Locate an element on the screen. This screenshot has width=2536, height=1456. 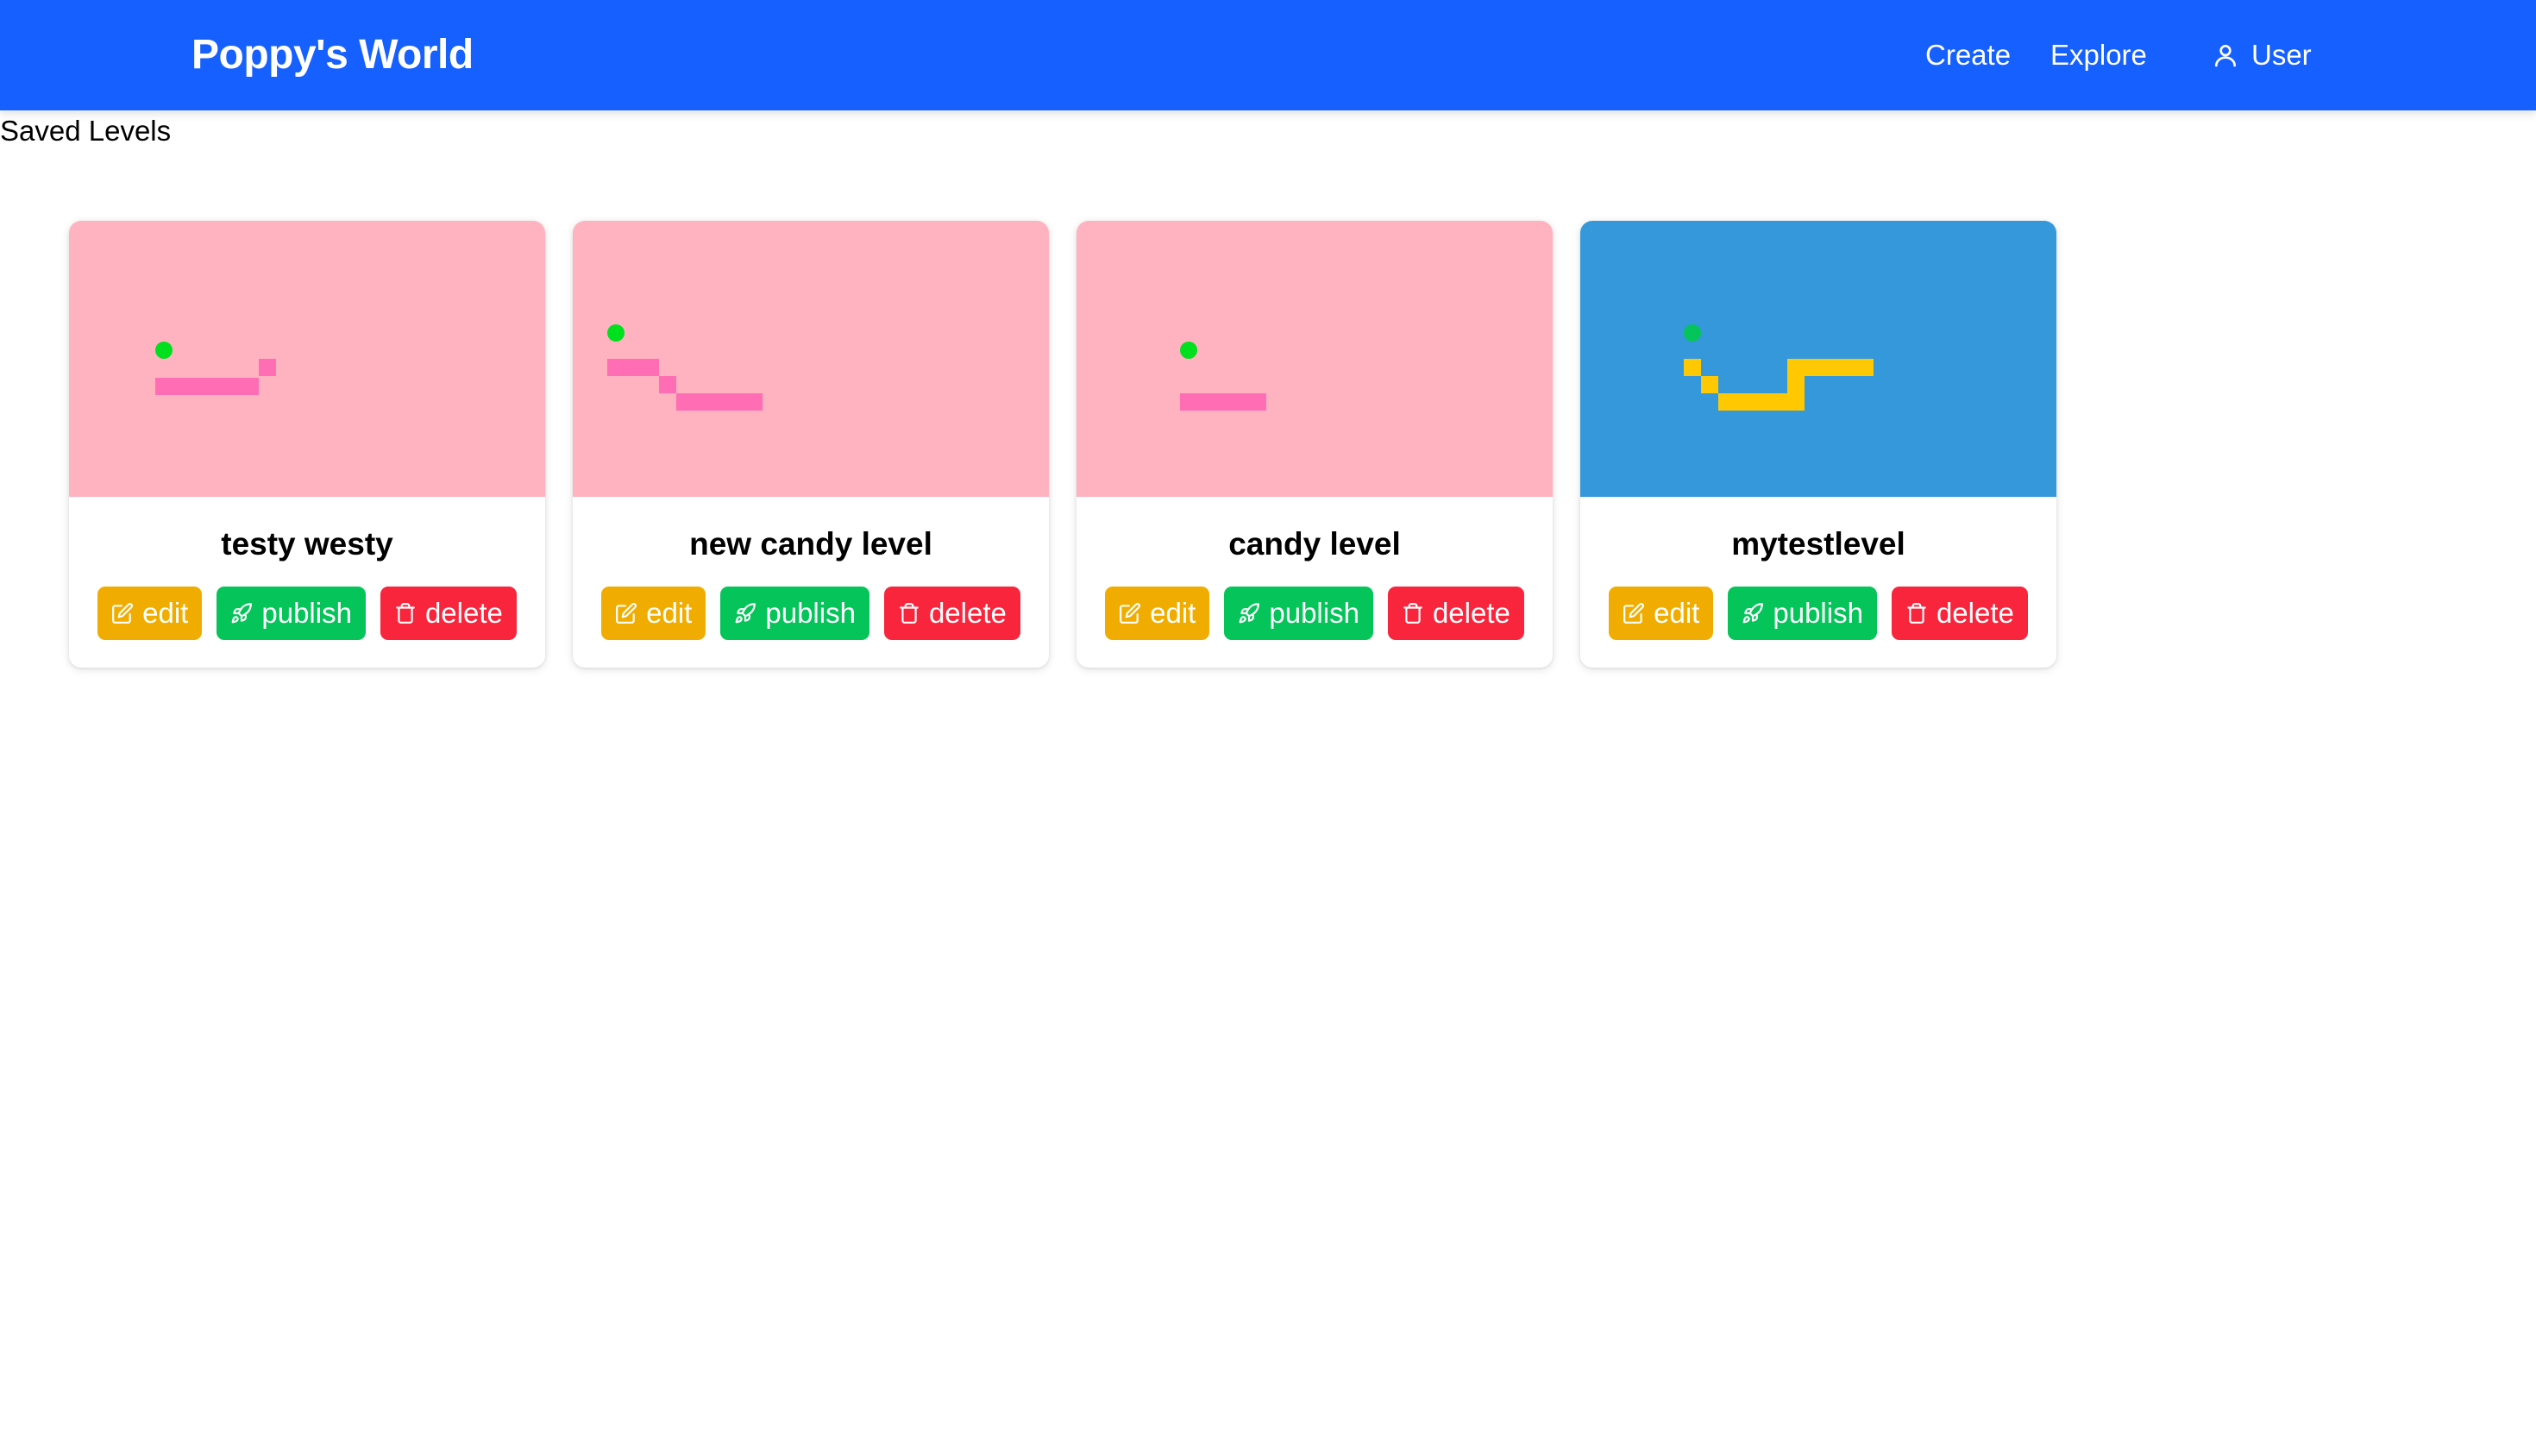
page-title: Saved Levels is located at coordinates (86, 131).